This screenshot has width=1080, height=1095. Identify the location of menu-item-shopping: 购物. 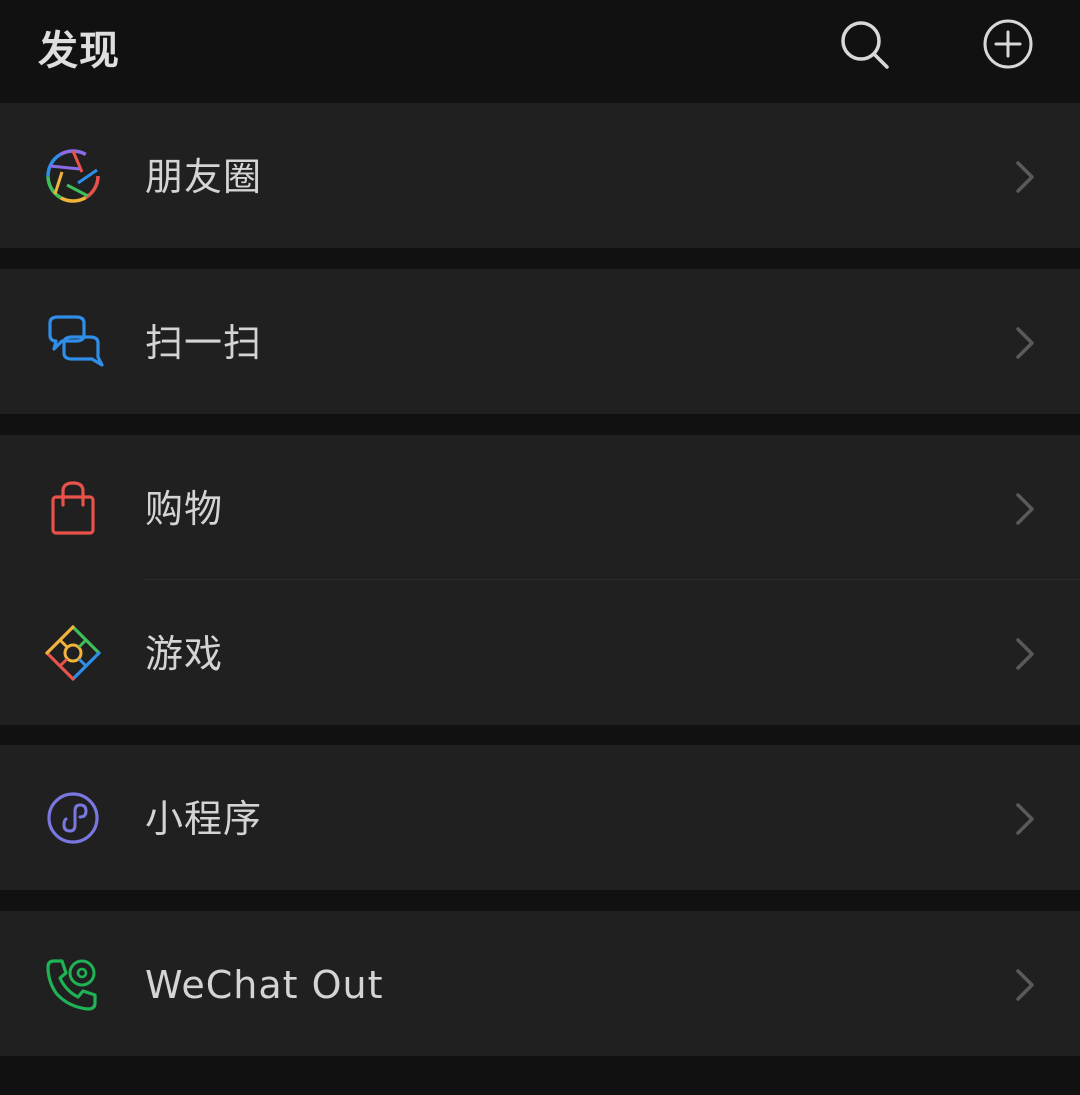
(540, 507).